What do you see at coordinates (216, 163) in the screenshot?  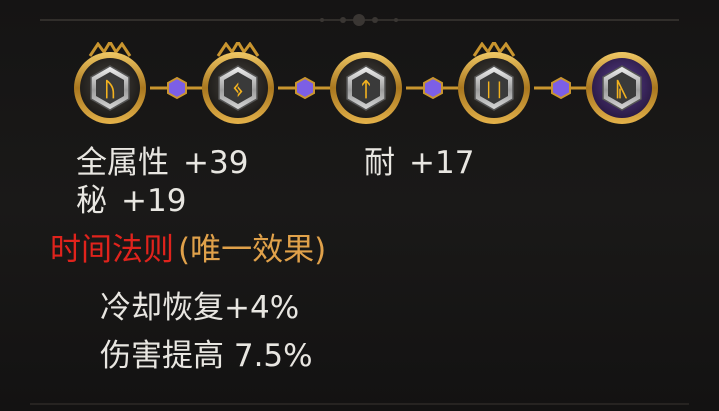 I see `all-attributes-value: +39` at bounding box center [216, 163].